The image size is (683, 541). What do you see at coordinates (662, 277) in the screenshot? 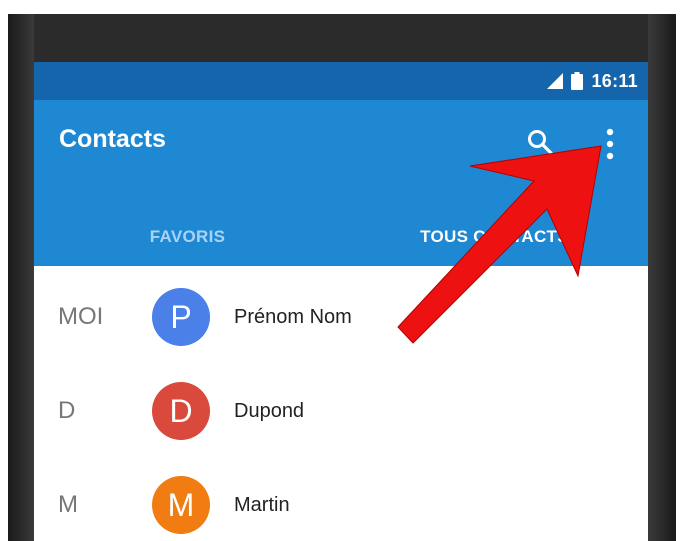
I see `phone-bezel-right` at bounding box center [662, 277].